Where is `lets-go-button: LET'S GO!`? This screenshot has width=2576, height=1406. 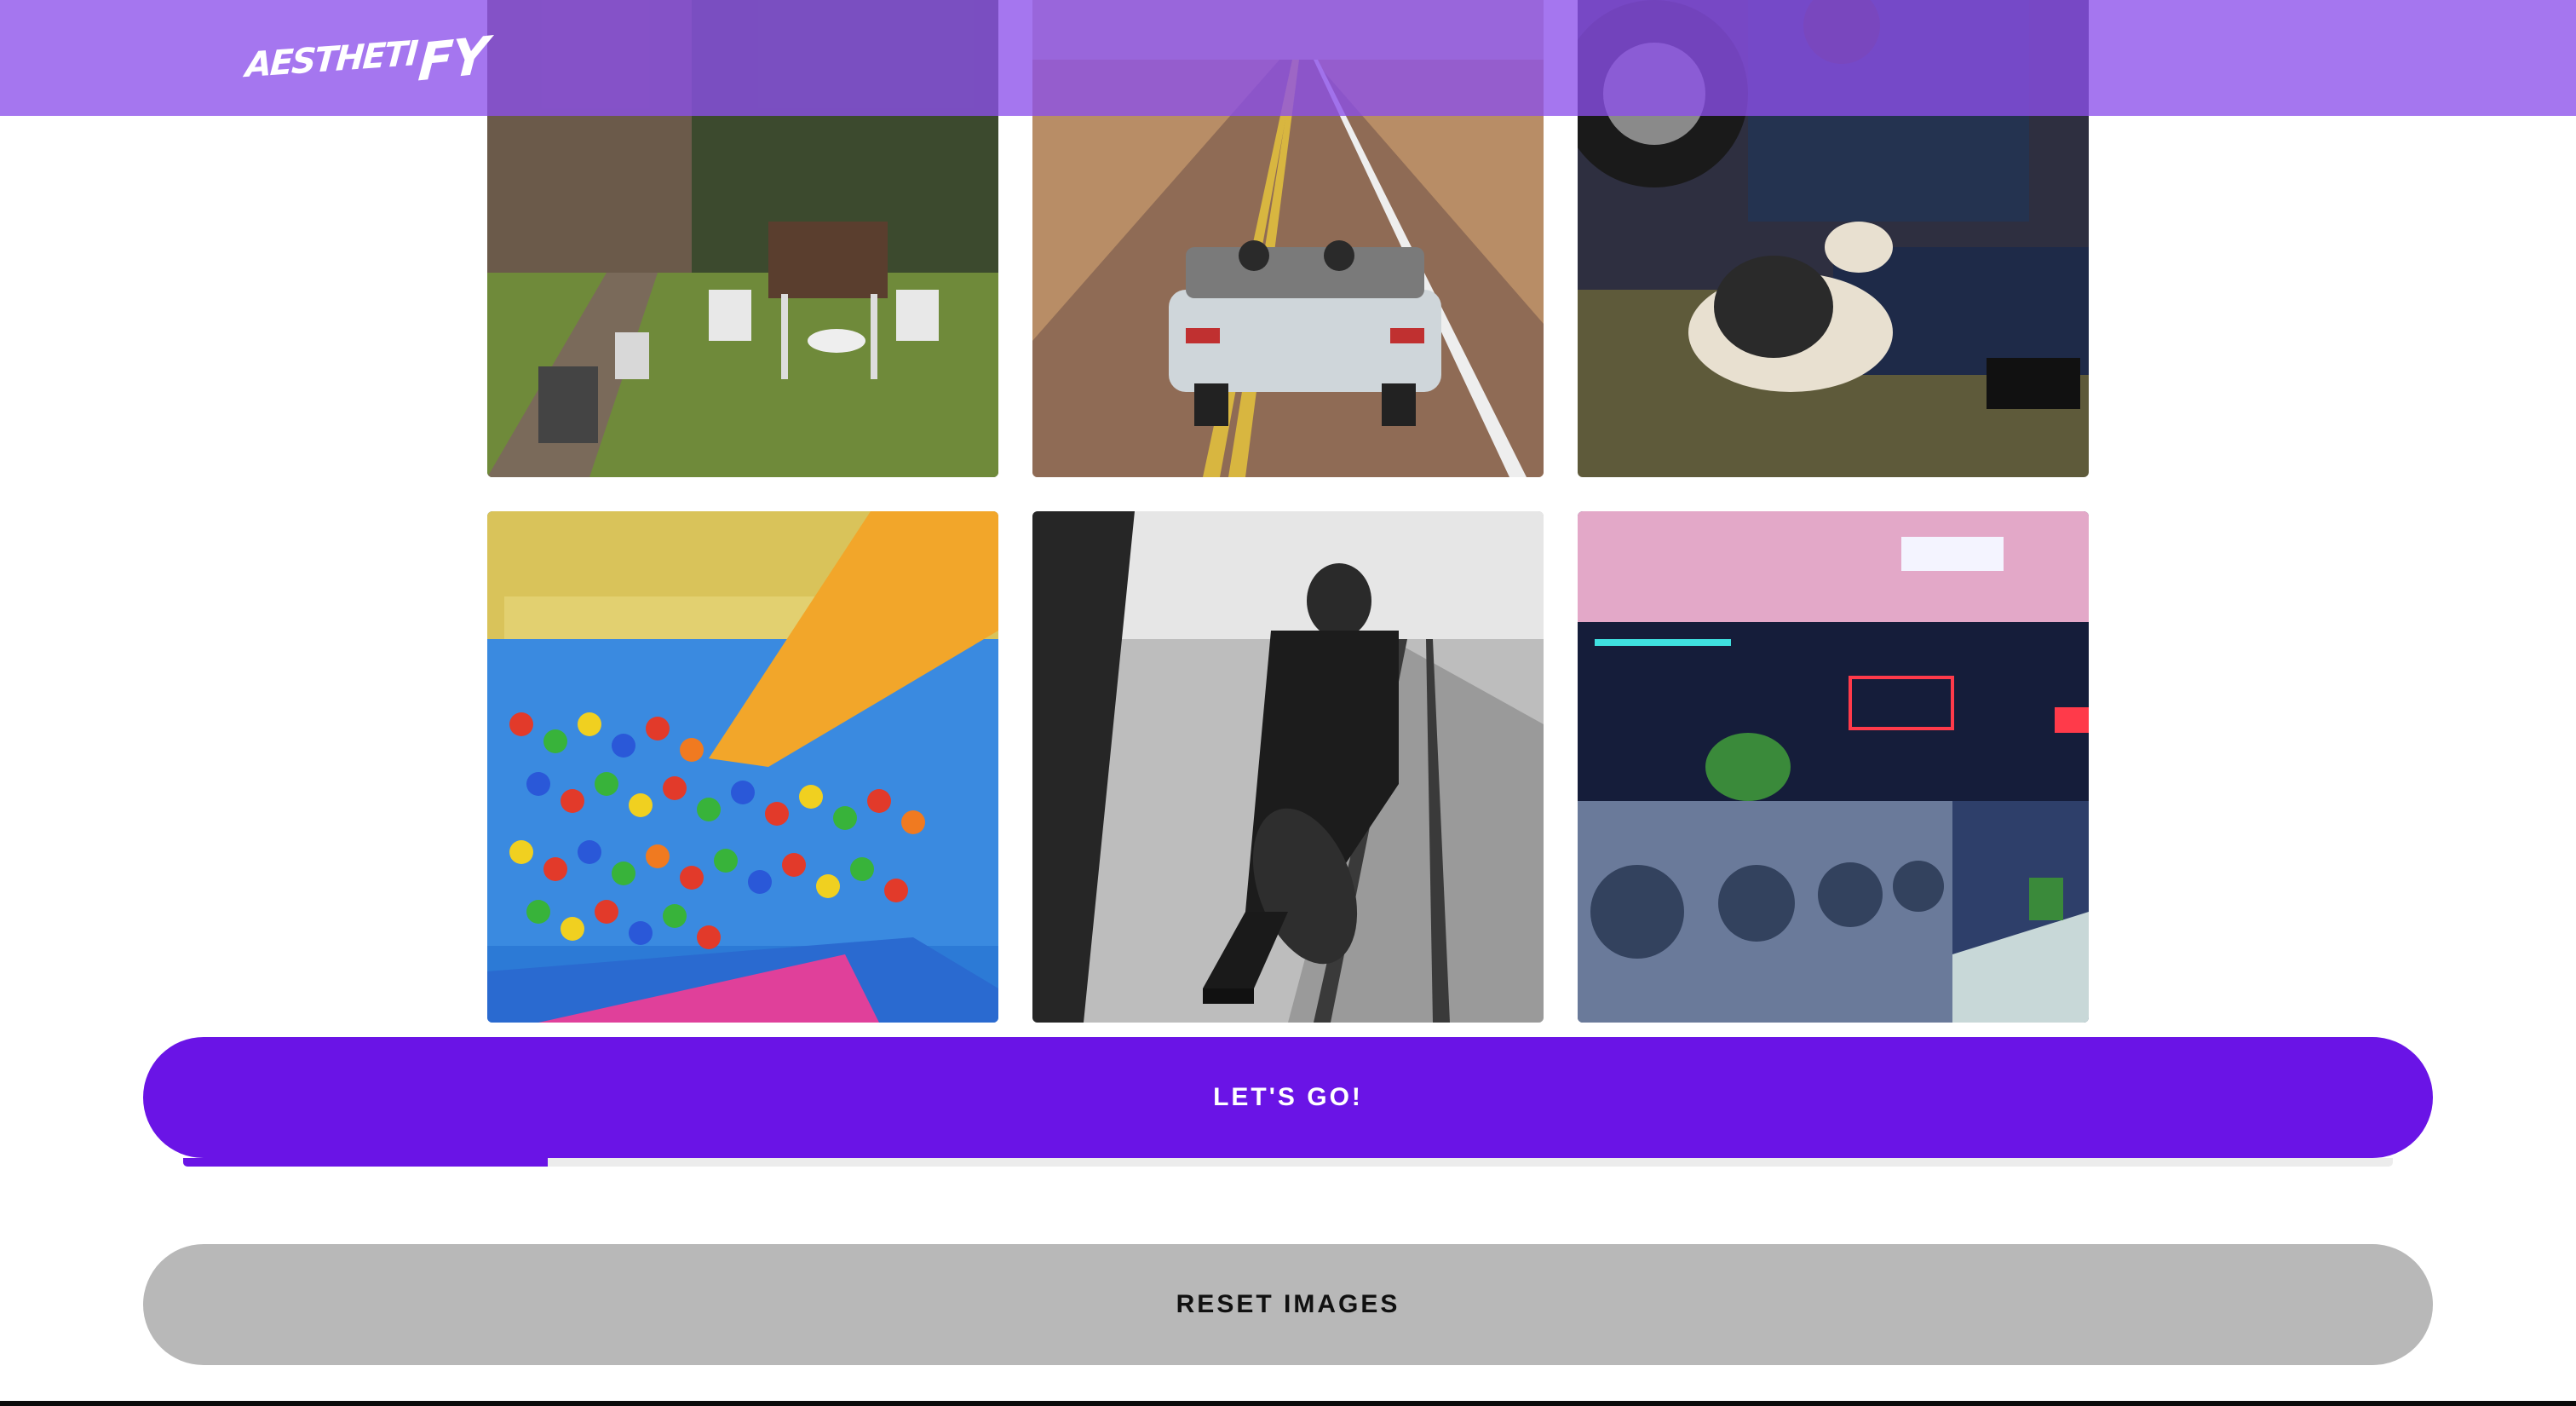 lets-go-button: LET'S GO! is located at coordinates (1288, 1097).